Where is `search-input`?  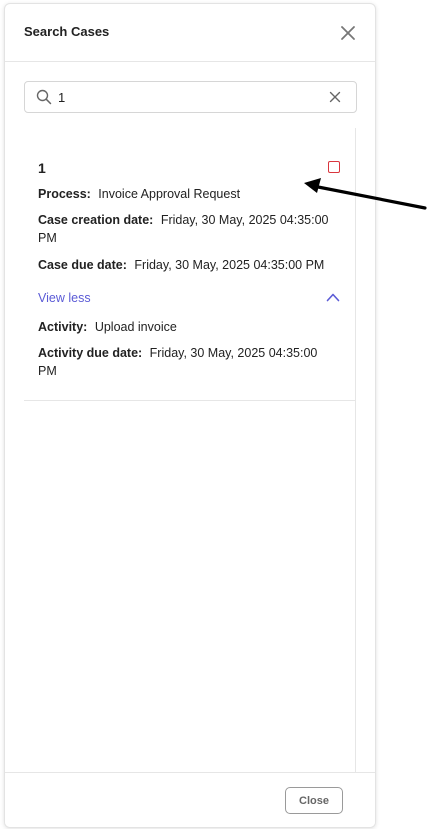 search-input is located at coordinates (188, 97).